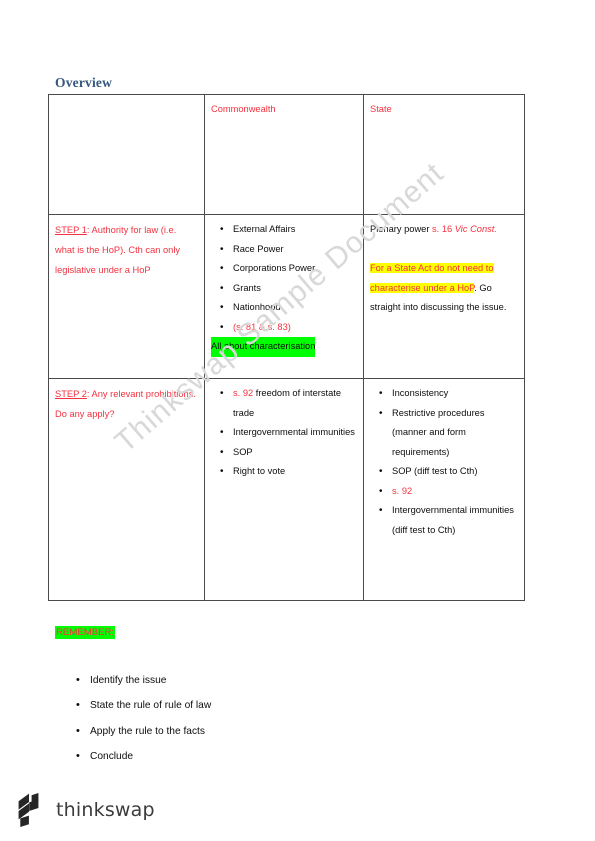  I want to click on list-item-label: s. 92, so click(402, 490).